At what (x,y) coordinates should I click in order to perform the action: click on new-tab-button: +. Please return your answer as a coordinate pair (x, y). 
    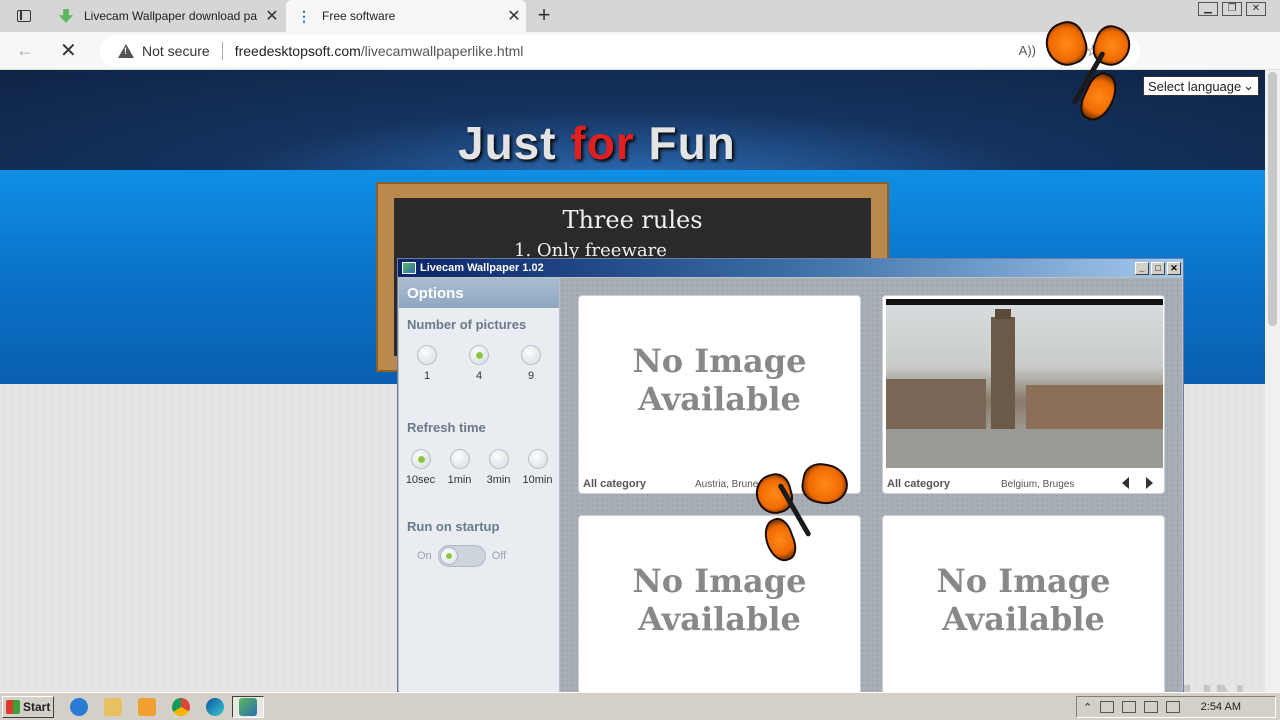
    Looking at the image, I should click on (544, 16).